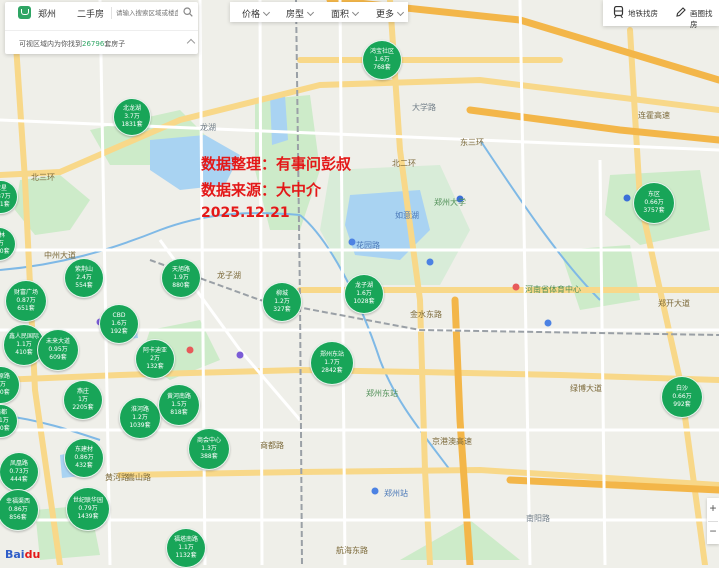 This screenshot has height=568, width=719. What do you see at coordinates (58, 350) in the screenshot?
I see `area-bubble: 未来大道 0.95万 609套` at bounding box center [58, 350].